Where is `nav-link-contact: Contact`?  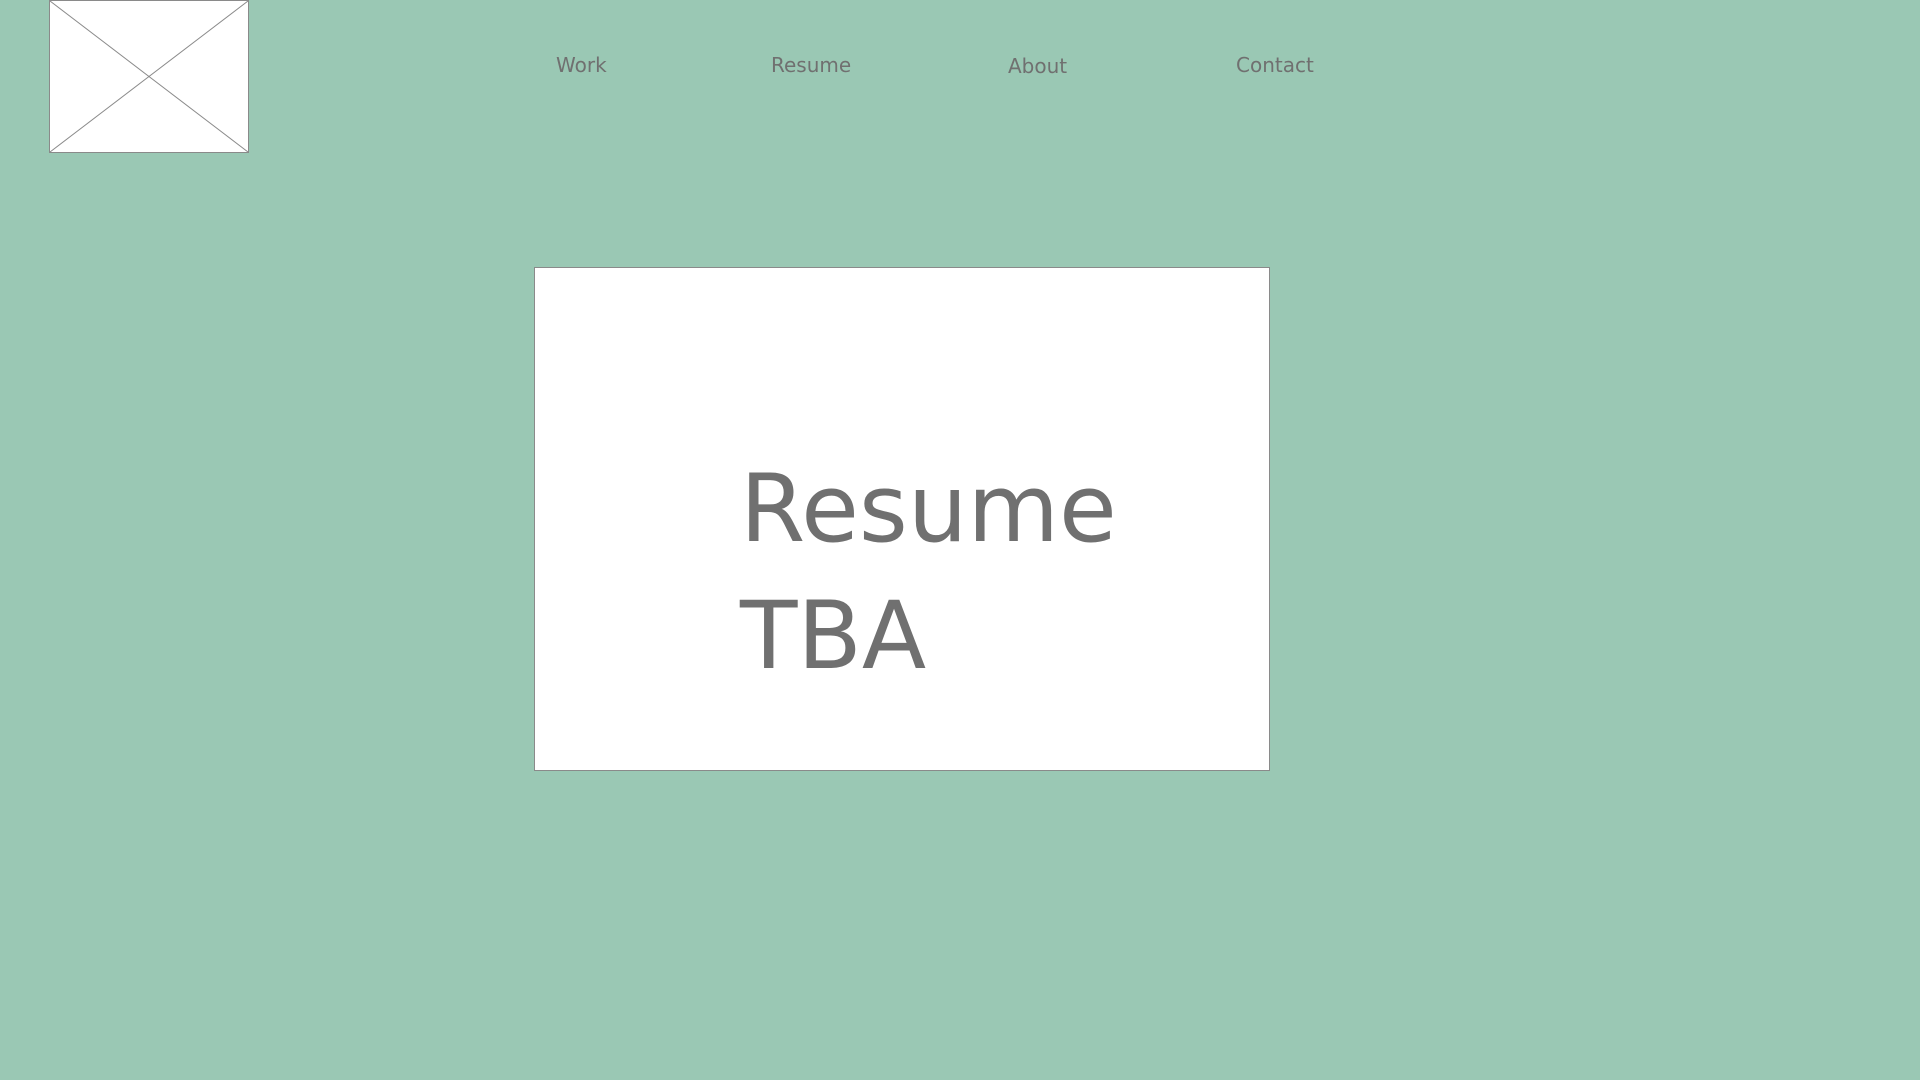
nav-link-contact: Contact is located at coordinates (1275, 65).